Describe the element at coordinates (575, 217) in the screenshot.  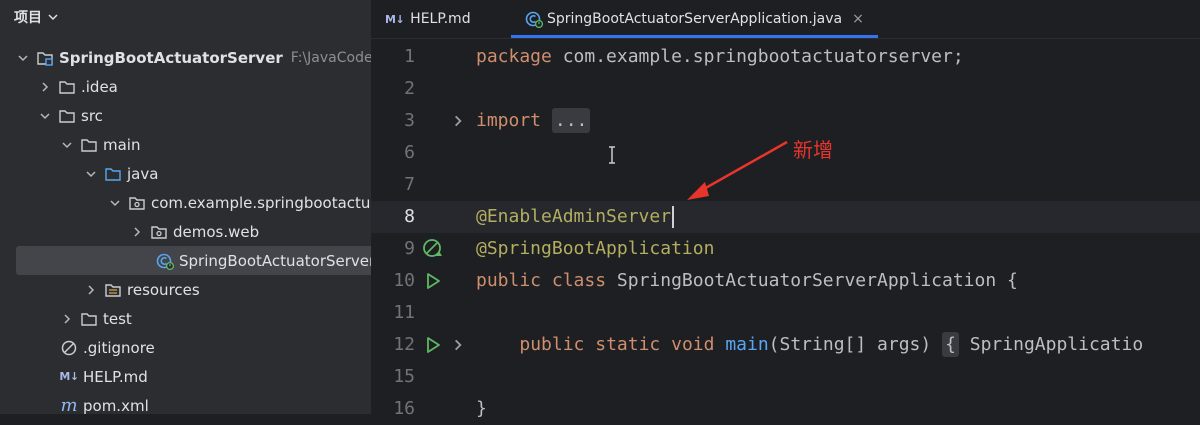
I see `code-text: @EnableAdminServer` at that location.